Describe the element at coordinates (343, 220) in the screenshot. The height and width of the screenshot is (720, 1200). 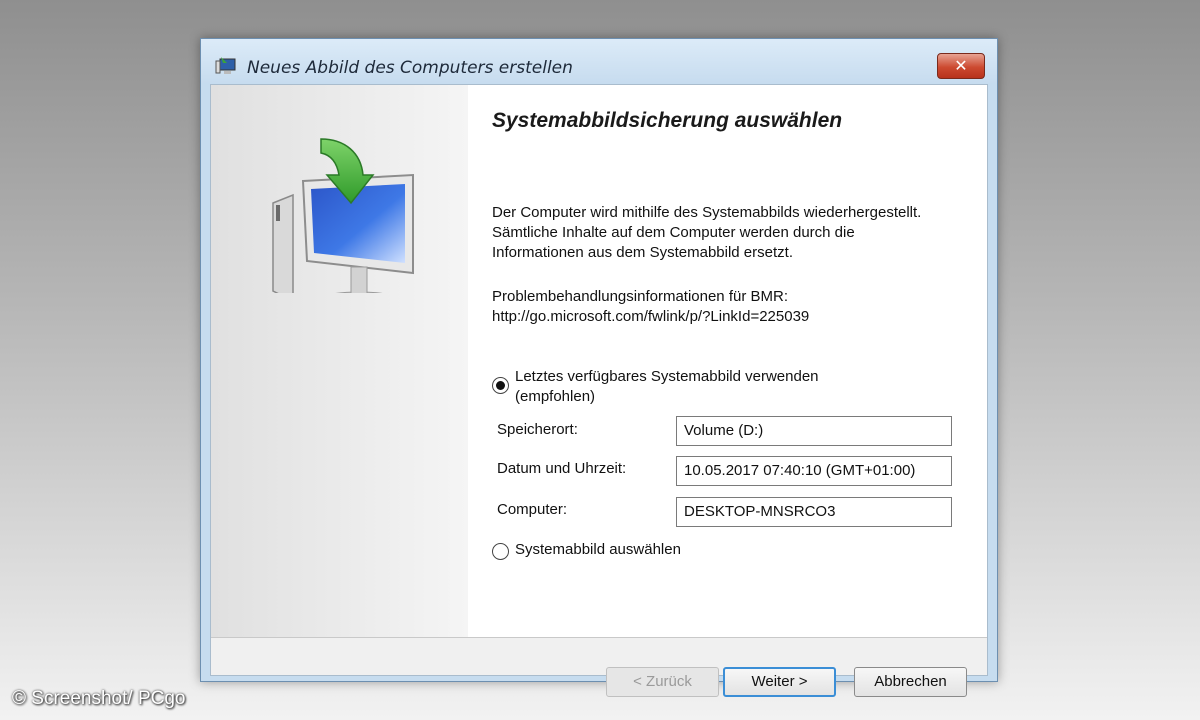
I see `computer-restore-arrow-icon` at that location.